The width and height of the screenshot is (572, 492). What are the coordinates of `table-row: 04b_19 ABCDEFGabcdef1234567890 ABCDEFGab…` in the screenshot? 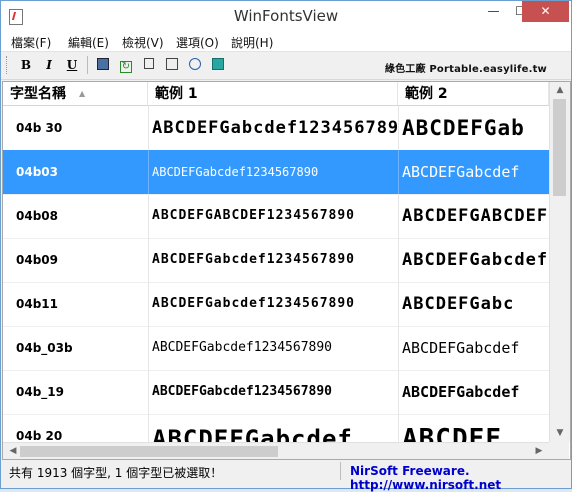 It's located at (276, 392).